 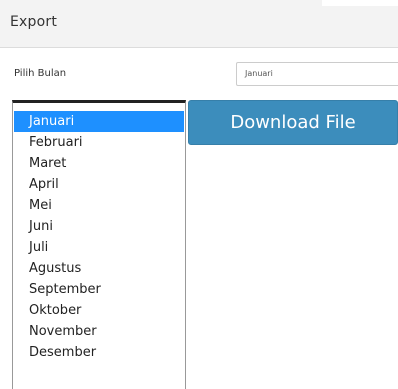 What do you see at coordinates (99, 226) in the screenshot?
I see `month-option: Juni` at bounding box center [99, 226].